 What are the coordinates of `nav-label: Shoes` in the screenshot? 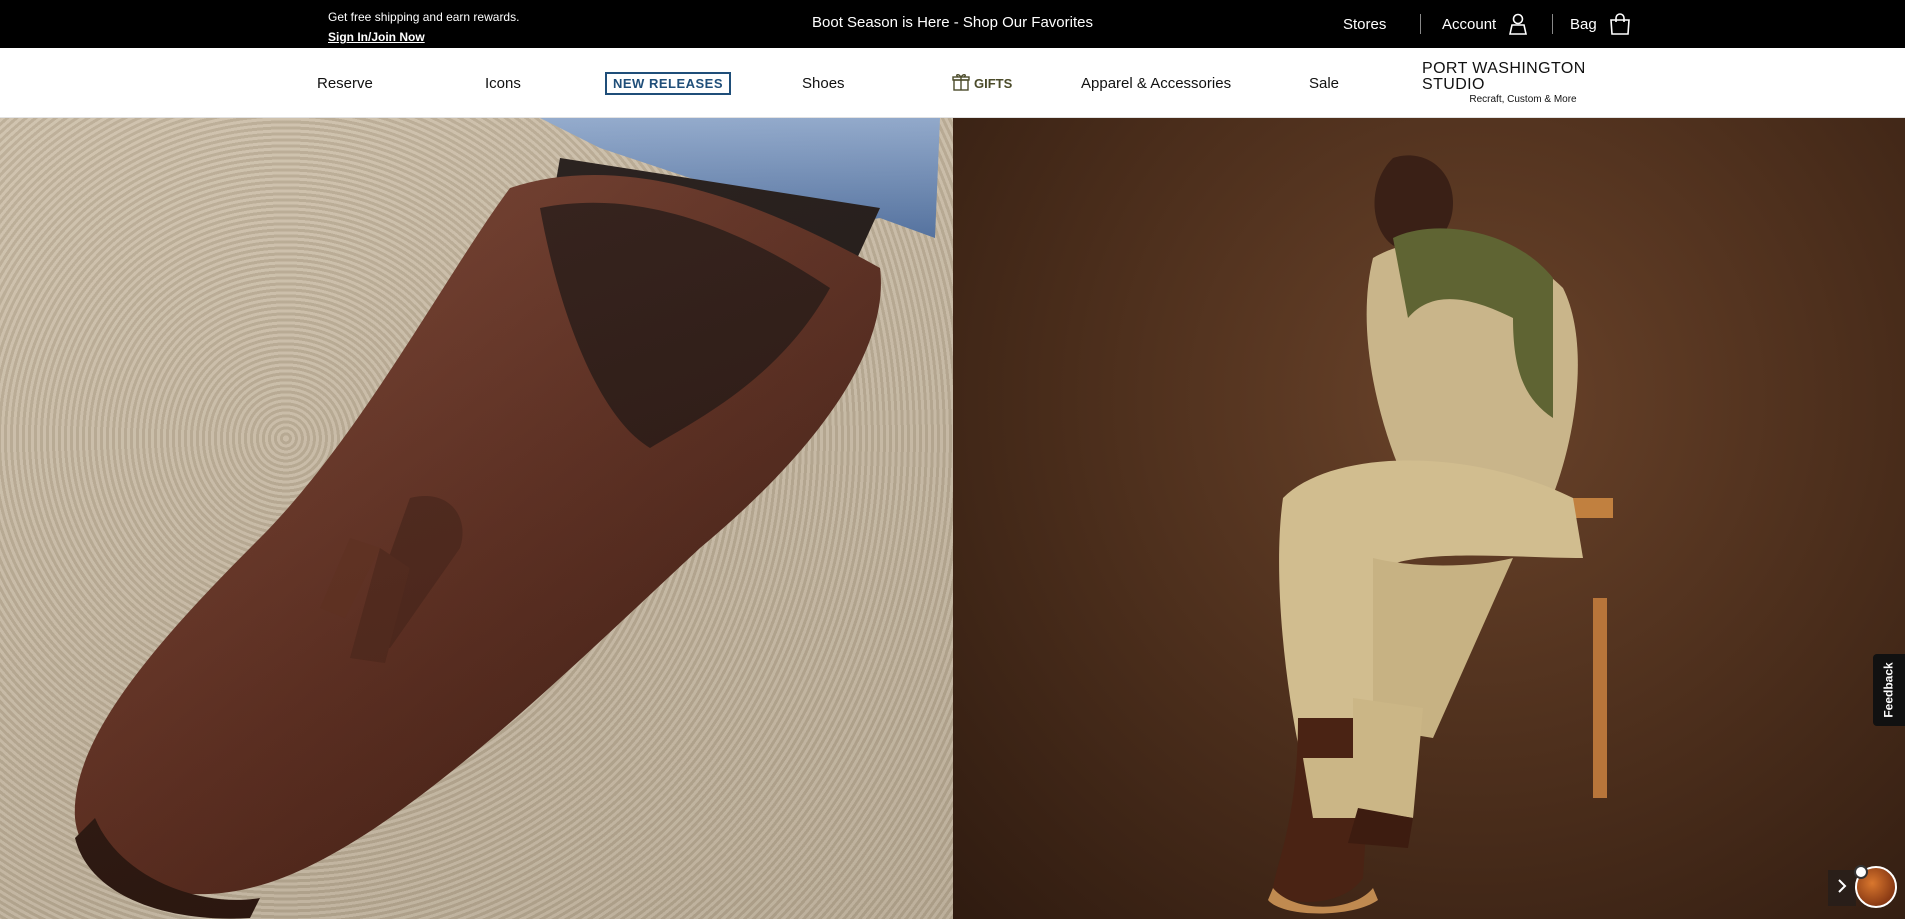 It's located at (823, 83).